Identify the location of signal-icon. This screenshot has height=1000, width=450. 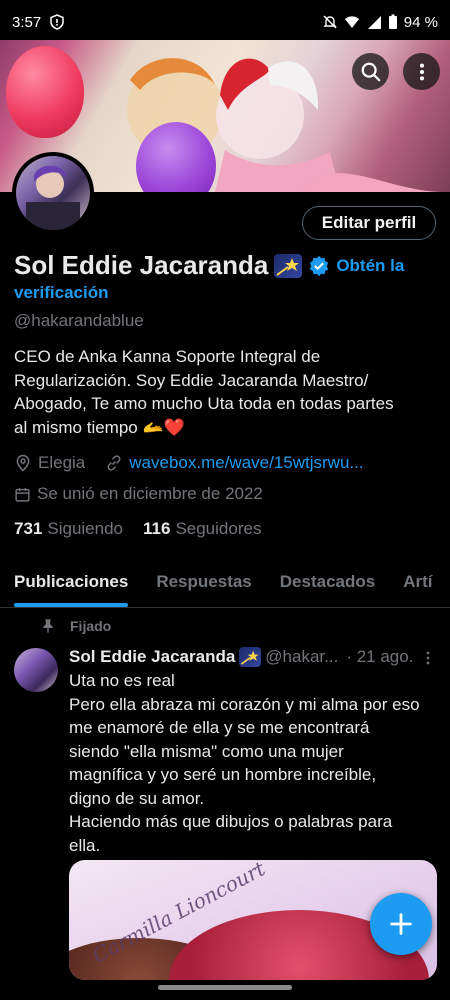
(374, 22).